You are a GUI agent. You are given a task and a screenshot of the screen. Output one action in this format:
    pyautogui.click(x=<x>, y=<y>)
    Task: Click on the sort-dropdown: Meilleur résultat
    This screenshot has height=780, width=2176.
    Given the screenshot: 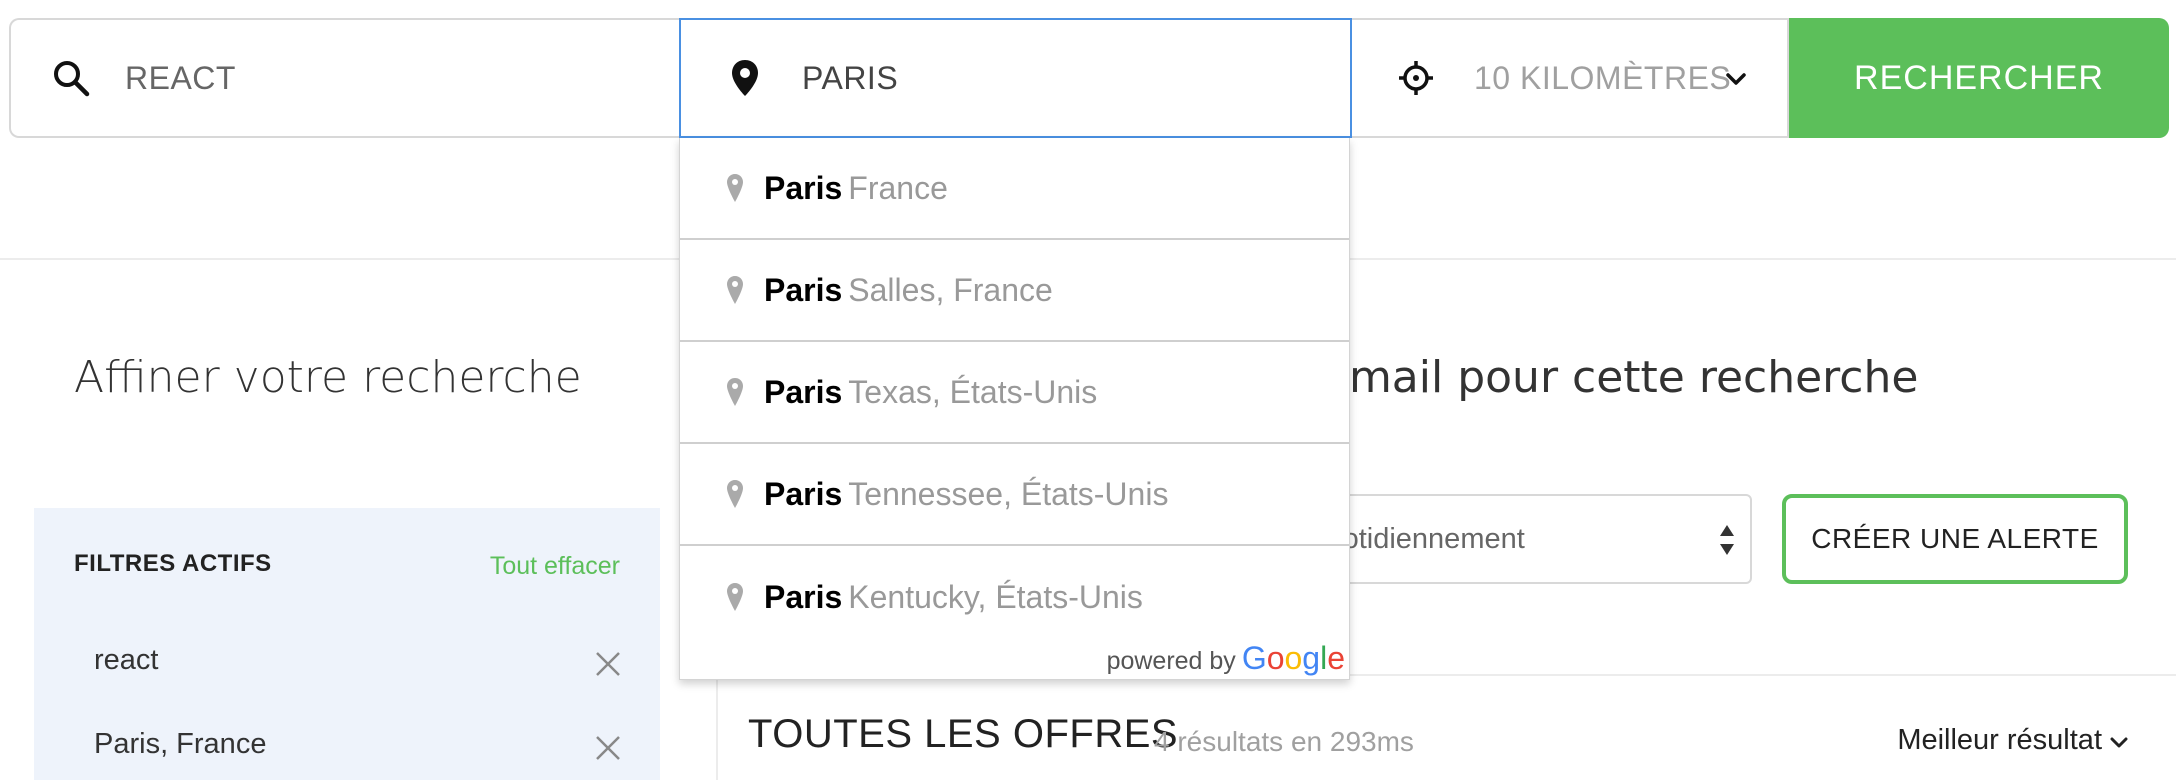 What is the action you would take?
    pyautogui.click(x=2012, y=740)
    